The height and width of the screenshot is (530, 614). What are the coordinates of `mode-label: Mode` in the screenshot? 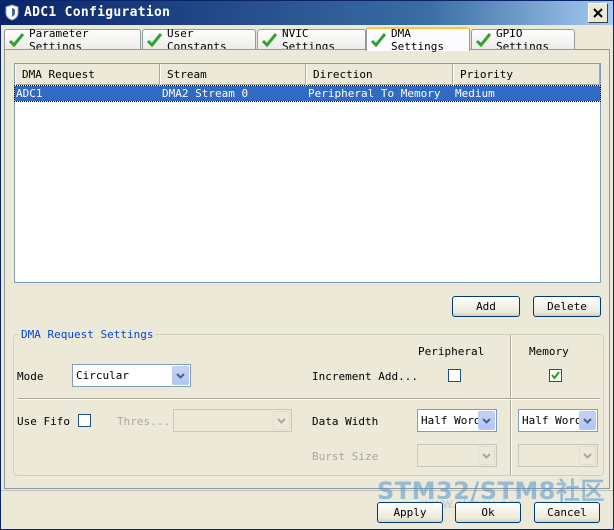 It's located at (30, 376).